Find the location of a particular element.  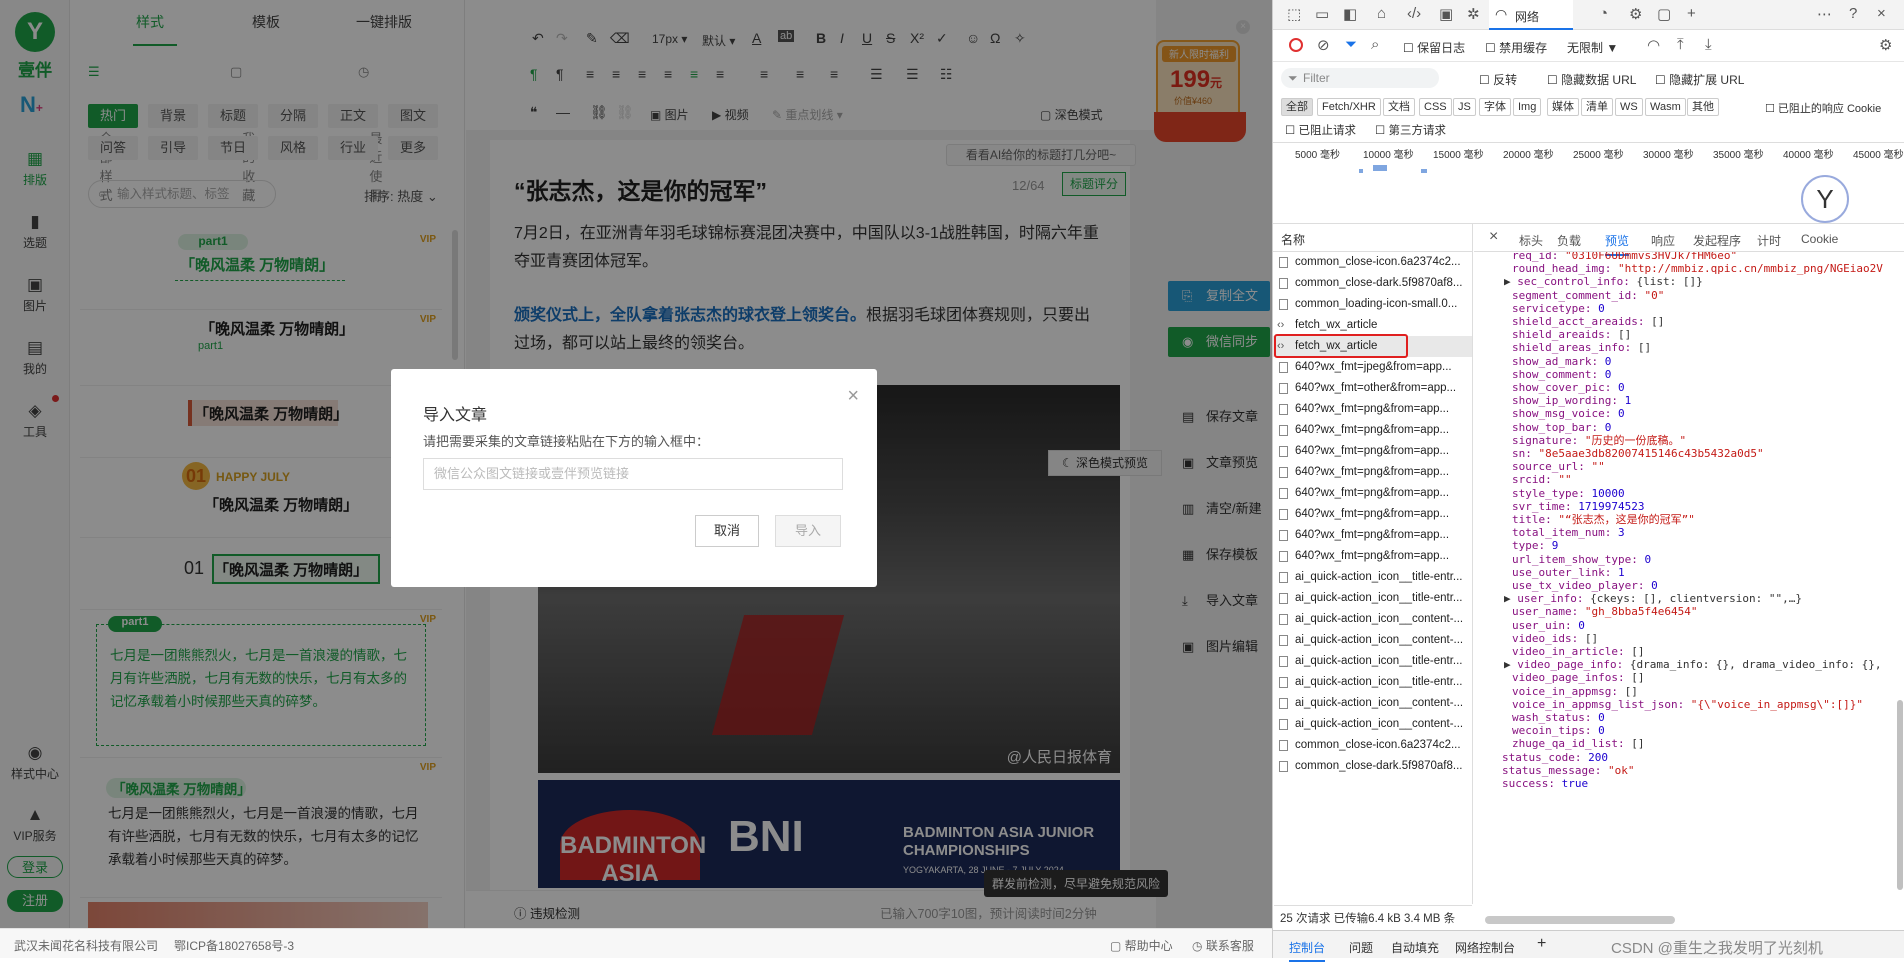

tab-cookies: Cookie is located at coordinates (1819, 239).